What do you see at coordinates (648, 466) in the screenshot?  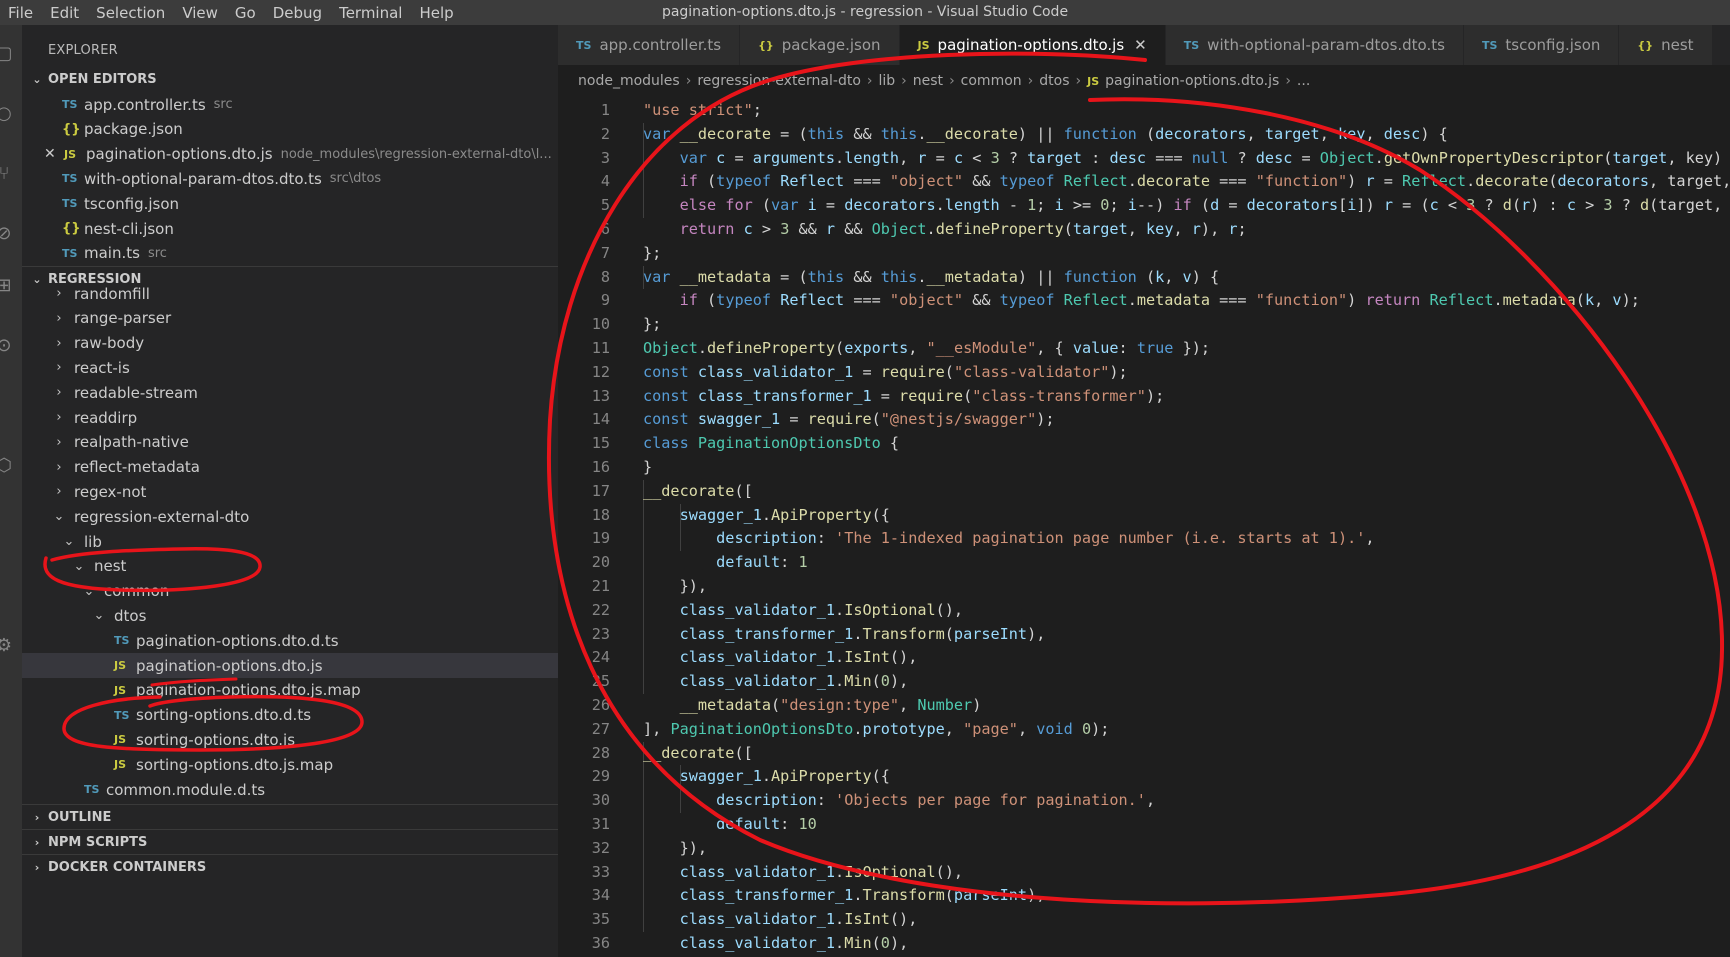 I see `code-text: }` at bounding box center [648, 466].